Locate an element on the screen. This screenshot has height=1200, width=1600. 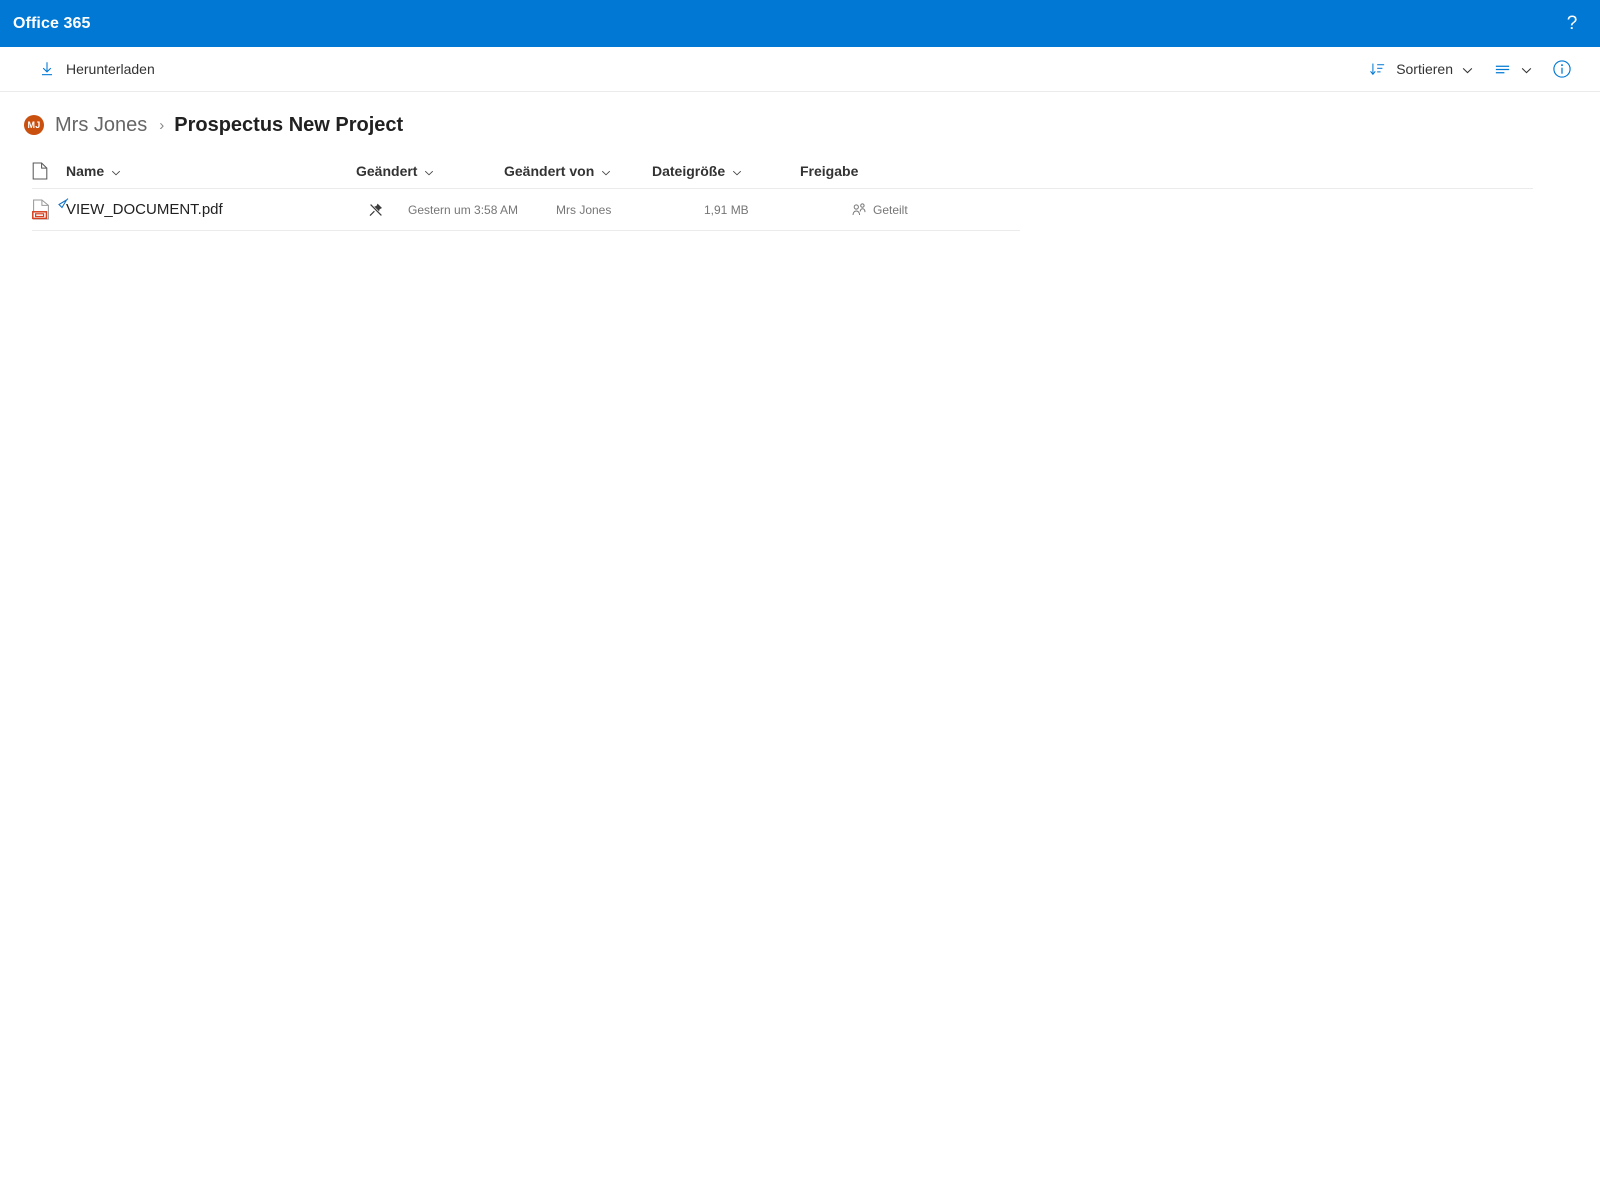
column-header-modified-label: Geändert is located at coordinates (387, 171).